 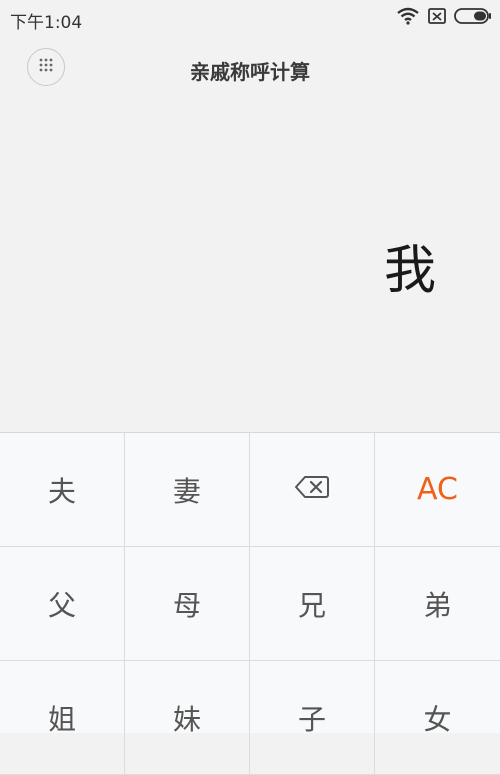 What do you see at coordinates (409, 271) in the screenshot?
I see `result-display: 我` at bounding box center [409, 271].